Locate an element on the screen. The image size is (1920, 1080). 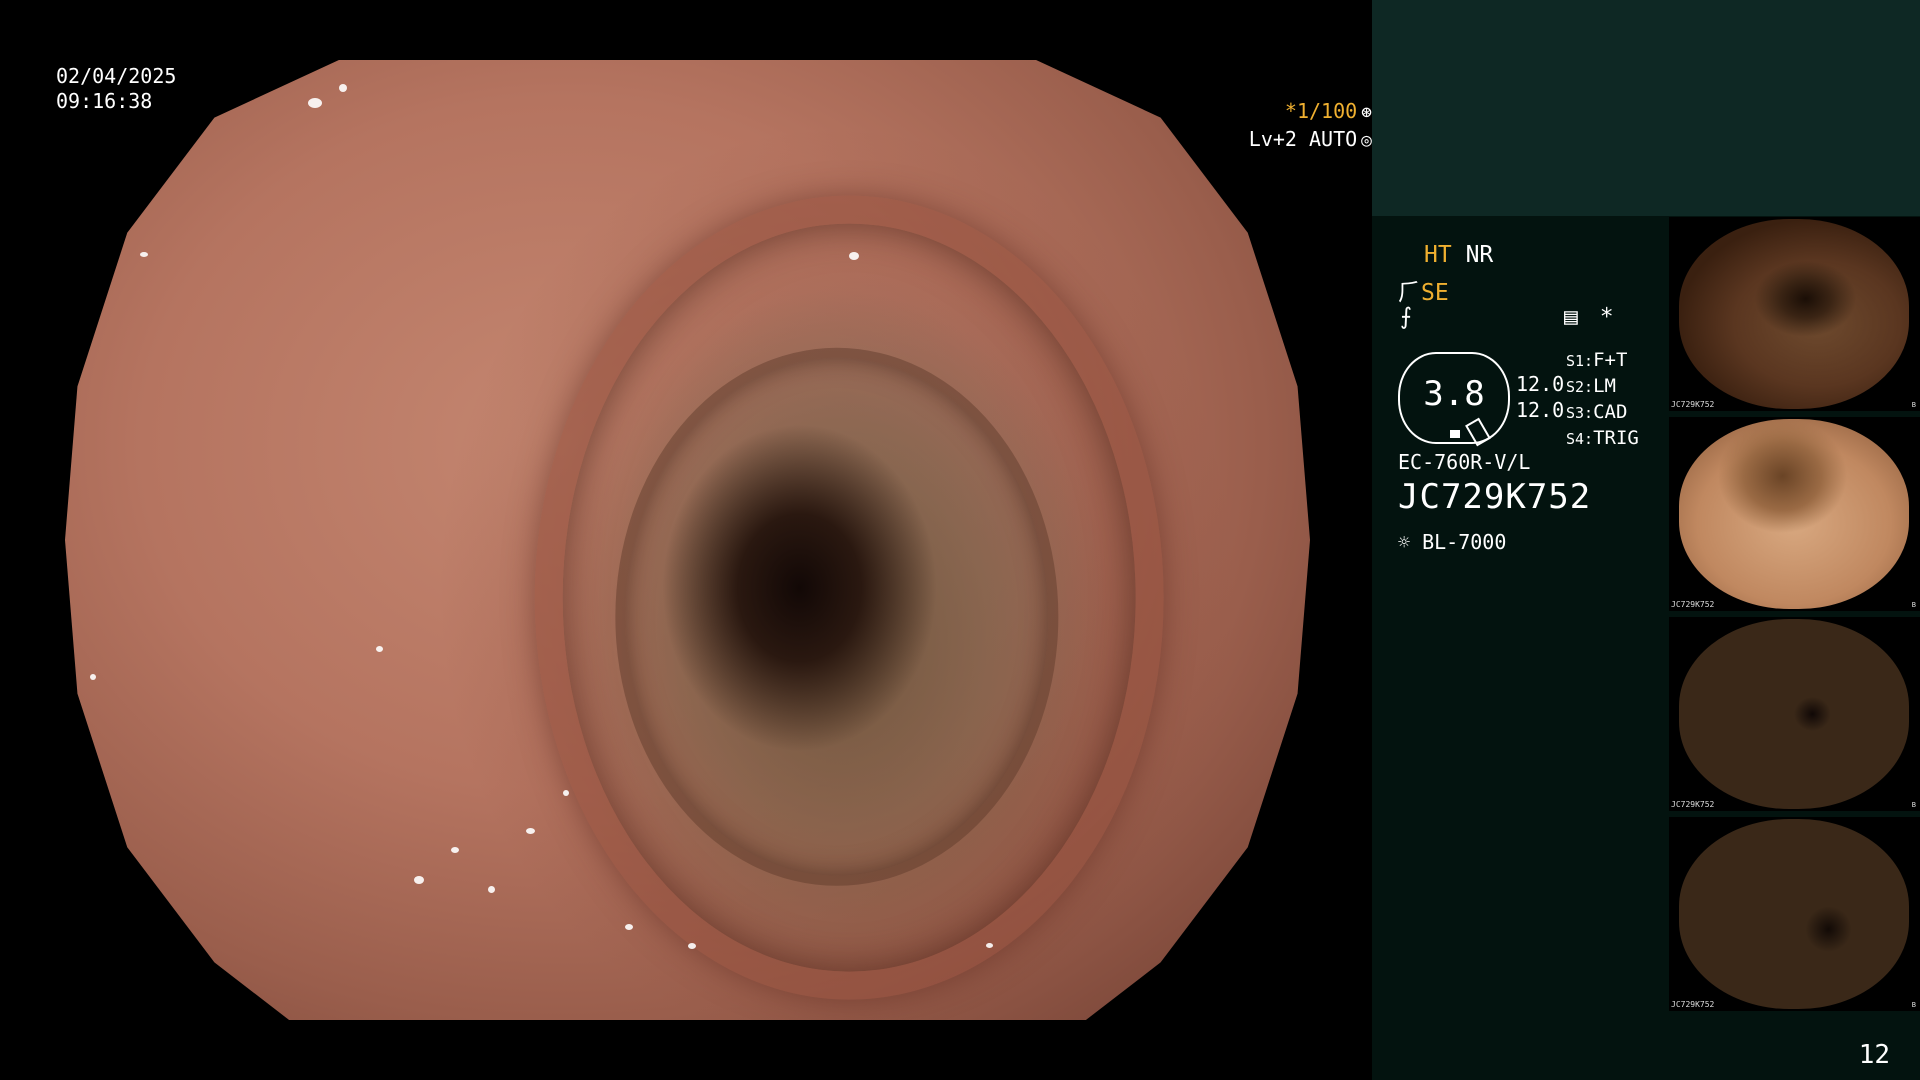
switch-setting-row: S4:TRIG is located at coordinates (1602, 439).